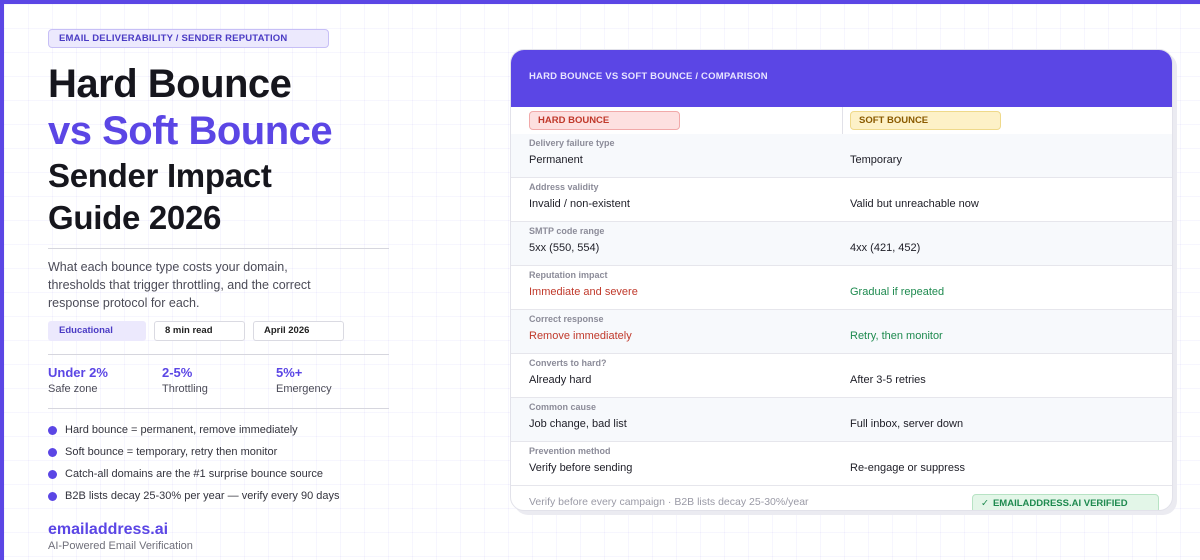 The width and height of the screenshot is (1200, 560). Describe the element at coordinates (914, 204) in the screenshot. I see `soft-value: Valid but unreachable now` at that location.